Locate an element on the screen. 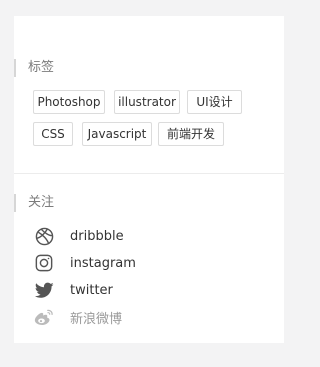 This screenshot has height=367, width=320. follow-twitter-link: twitter is located at coordinates (73, 290).